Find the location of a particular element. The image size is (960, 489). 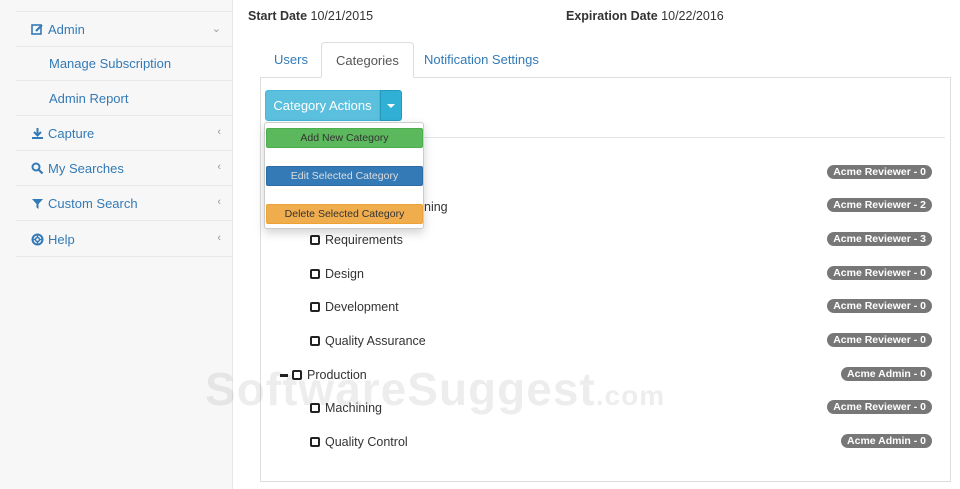

edit-category-button: Edit Selected Category is located at coordinates (344, 176).